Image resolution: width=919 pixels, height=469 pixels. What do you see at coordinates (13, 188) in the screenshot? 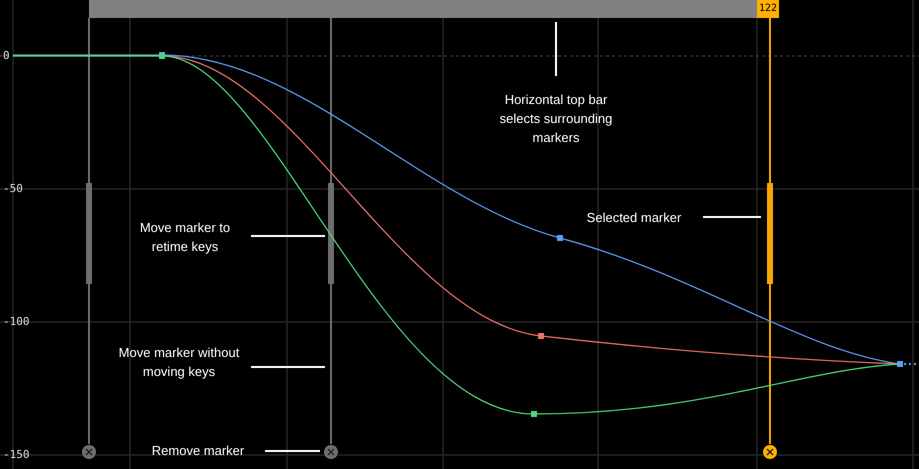
I see `axis-label: -50` at bounding box center [13, 188].